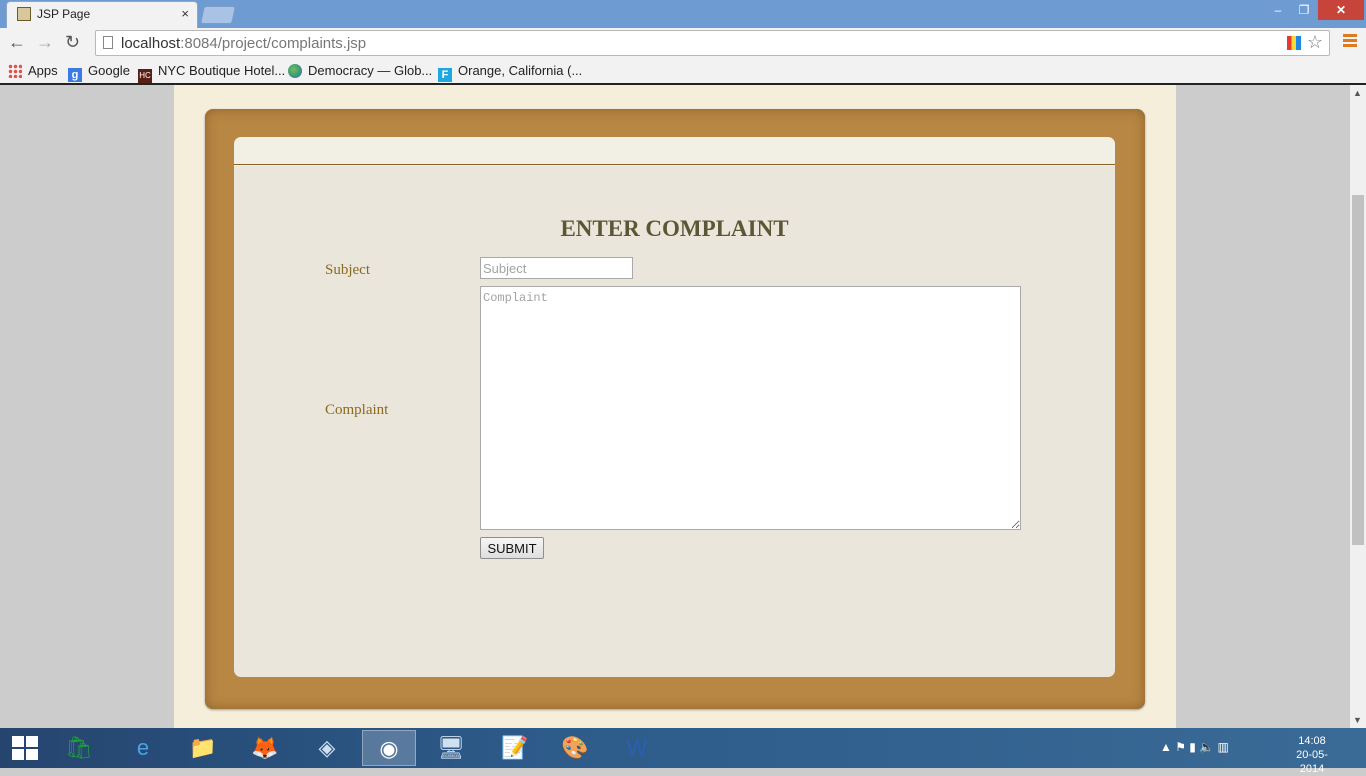 Image resolution: width=1366 pixels, height=776 pixels. Describe the element at coordinates (637, 748) in the screenshot. I see `word-icon: W` at that location.